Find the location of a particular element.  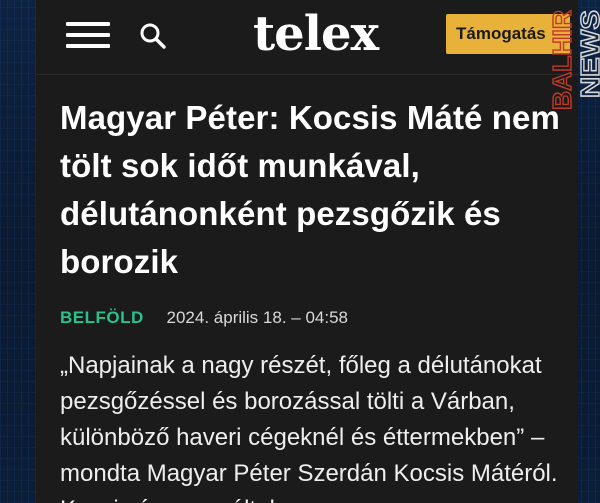

site-logo: telex is located at coordinates (316, 34).